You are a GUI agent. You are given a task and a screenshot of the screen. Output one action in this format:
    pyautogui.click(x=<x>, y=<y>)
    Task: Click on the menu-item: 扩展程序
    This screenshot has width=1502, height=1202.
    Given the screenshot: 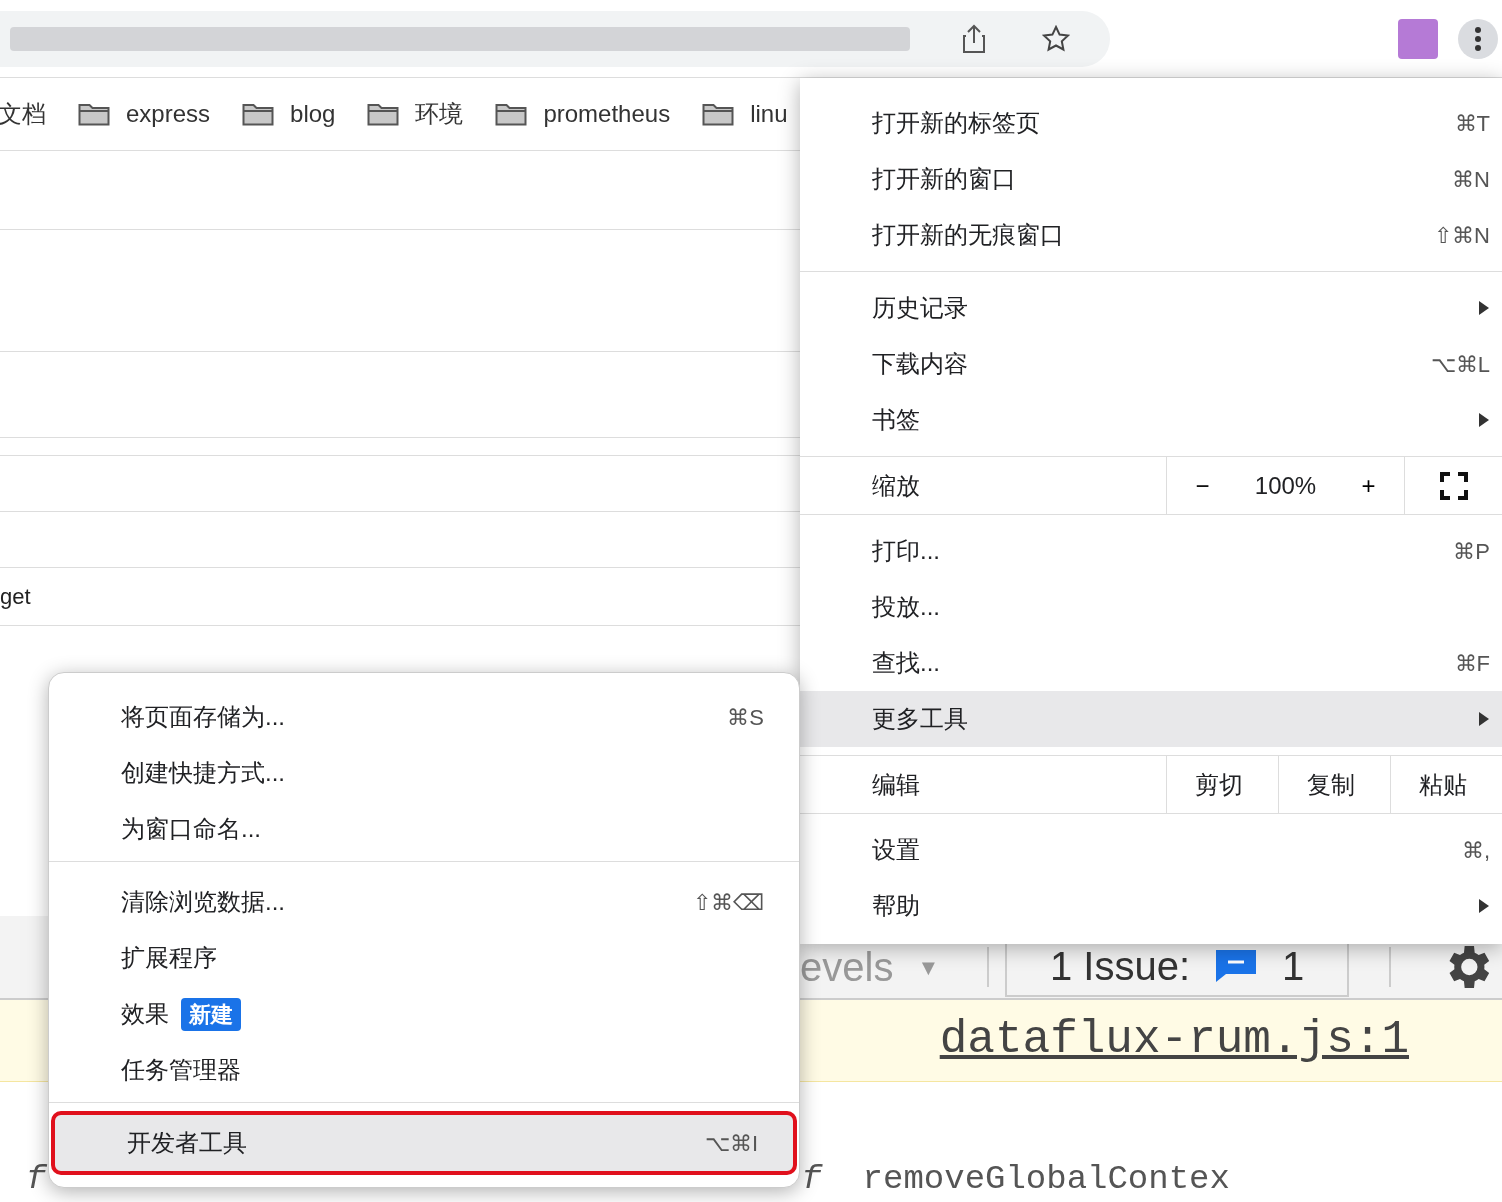 What is the action you would take?
    pyautogui.click(x=424, y=958)
    